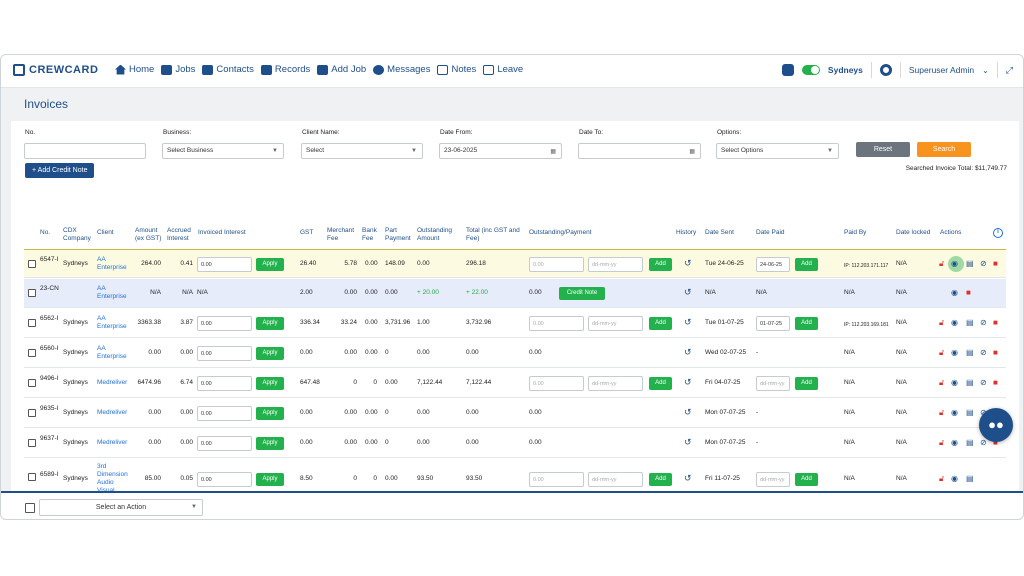 This screenshot has width=1024, height=576. Describe the element at coordinates (228, 69) in the screenshot. I see `nav-contacts: Contacts` at that location.